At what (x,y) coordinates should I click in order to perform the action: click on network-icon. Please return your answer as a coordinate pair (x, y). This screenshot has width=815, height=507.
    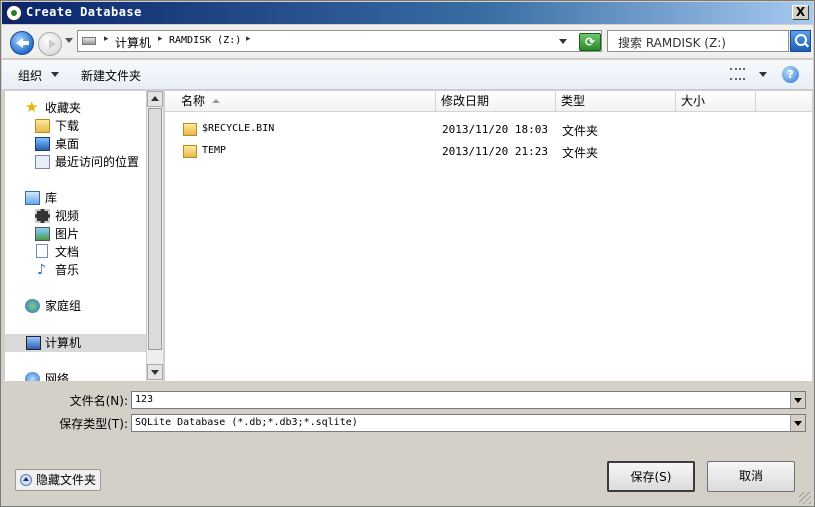
    Looking at the image, I should click on (32, 376).